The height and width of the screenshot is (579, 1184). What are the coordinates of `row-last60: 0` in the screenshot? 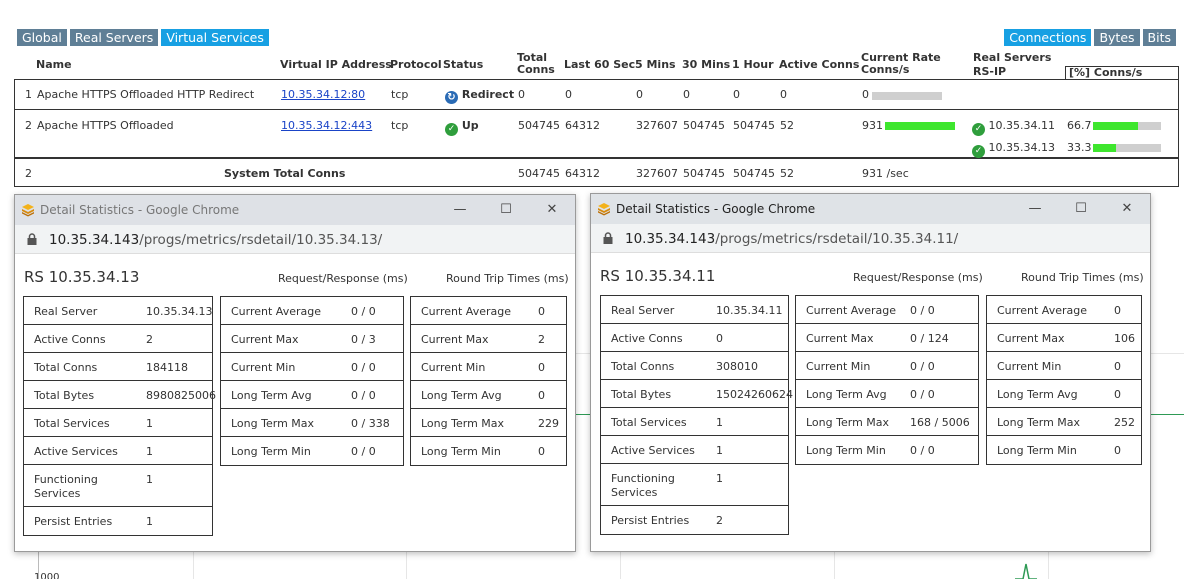 It's located at (568, 94).